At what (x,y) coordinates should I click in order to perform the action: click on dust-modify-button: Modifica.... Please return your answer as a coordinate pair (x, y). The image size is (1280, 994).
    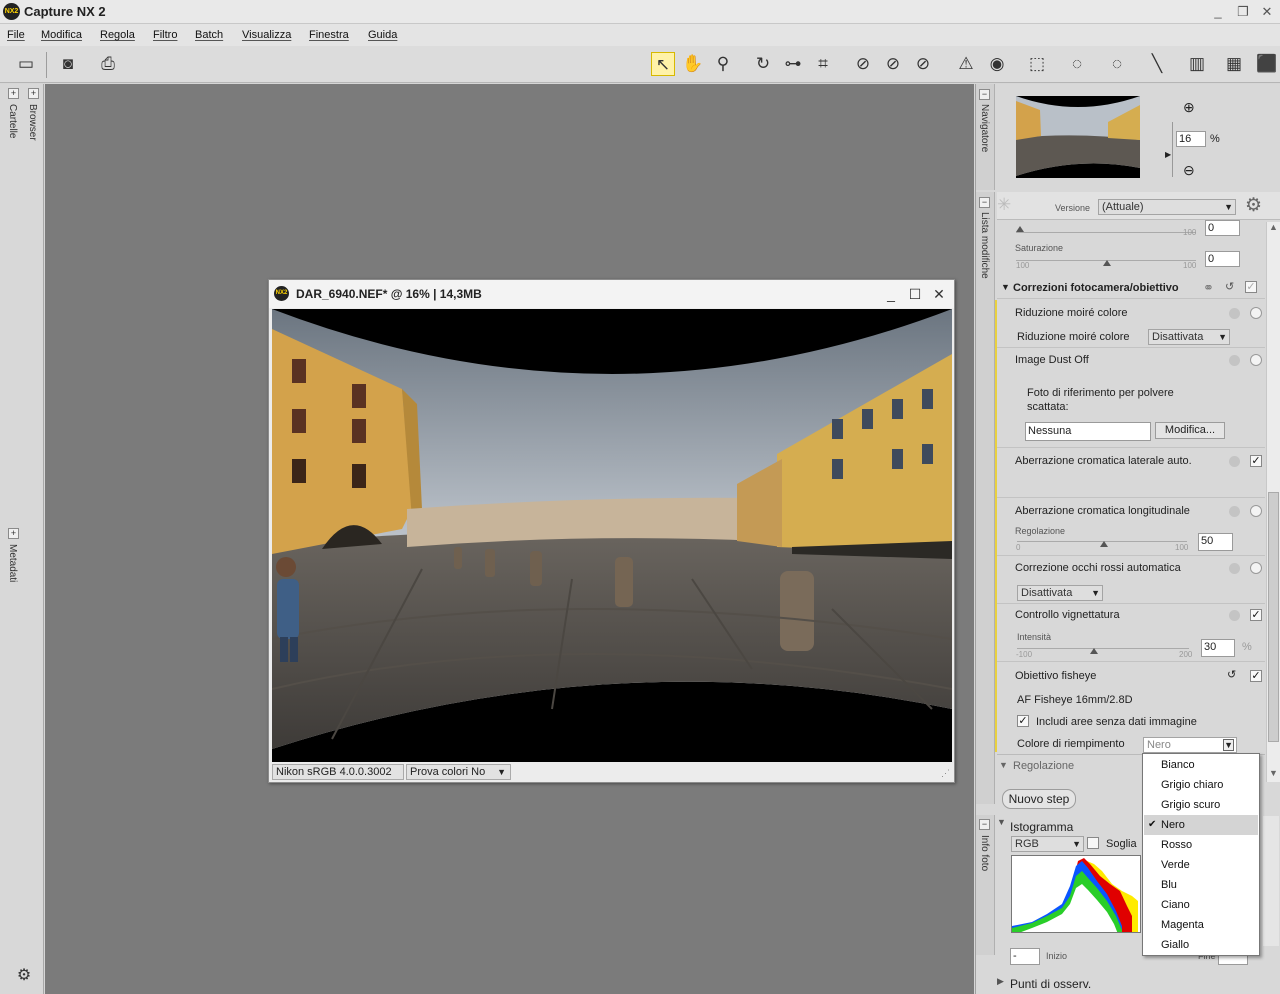
    Looking at the image, I should click on (1190, 430).